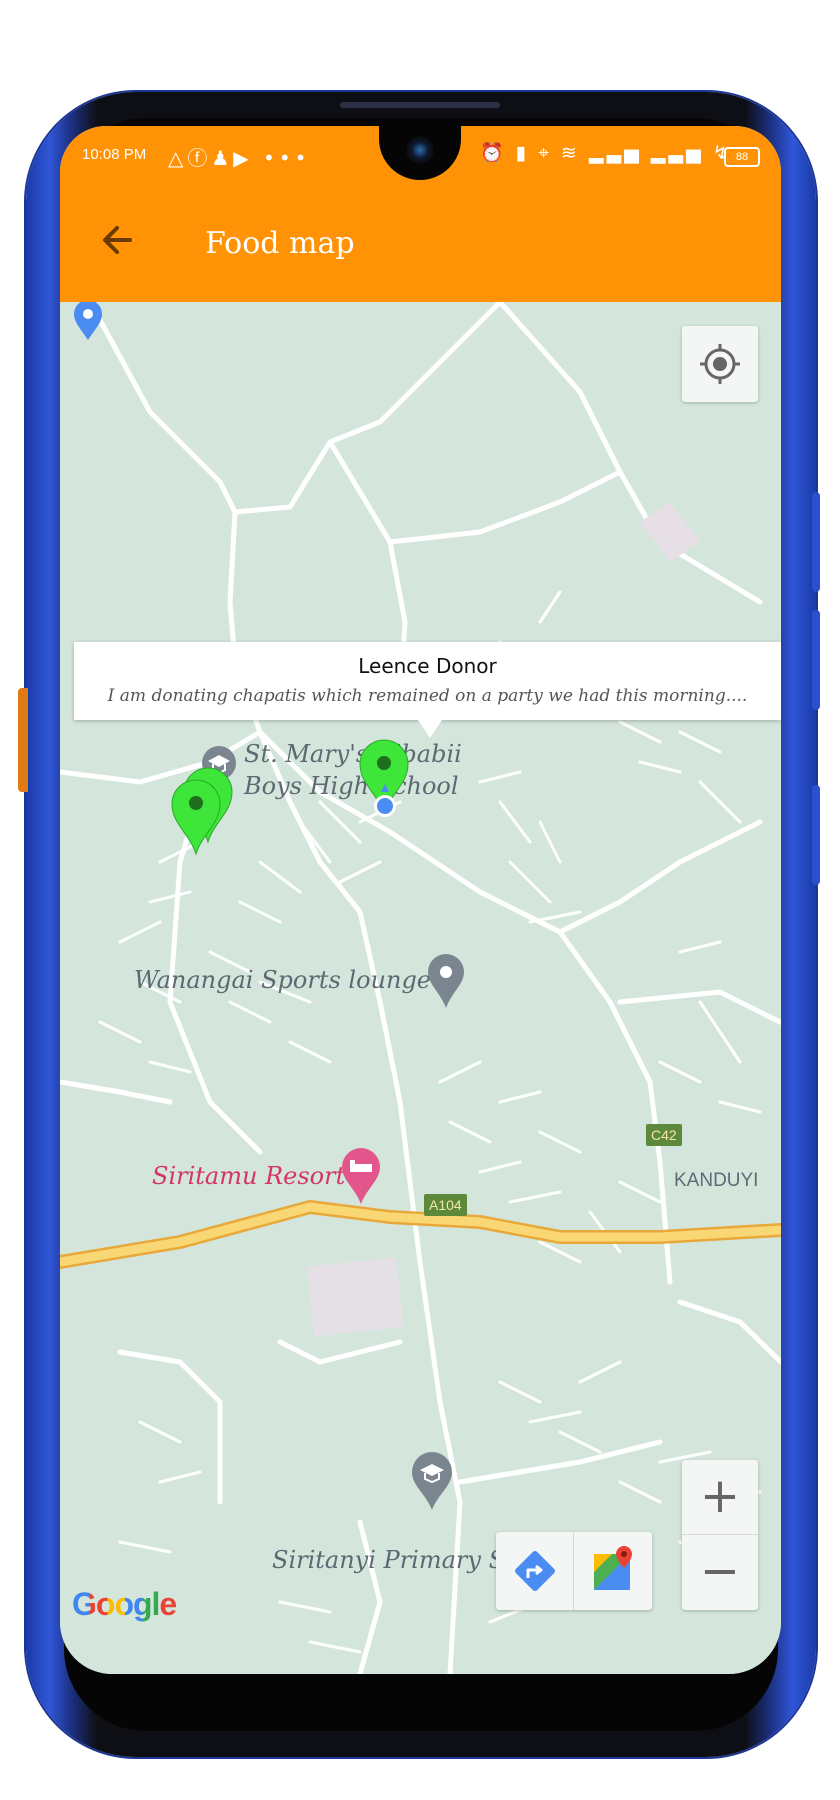 This screenshot has height=1800, width=840. I want to click on map-place-icon, so click(88, 321).